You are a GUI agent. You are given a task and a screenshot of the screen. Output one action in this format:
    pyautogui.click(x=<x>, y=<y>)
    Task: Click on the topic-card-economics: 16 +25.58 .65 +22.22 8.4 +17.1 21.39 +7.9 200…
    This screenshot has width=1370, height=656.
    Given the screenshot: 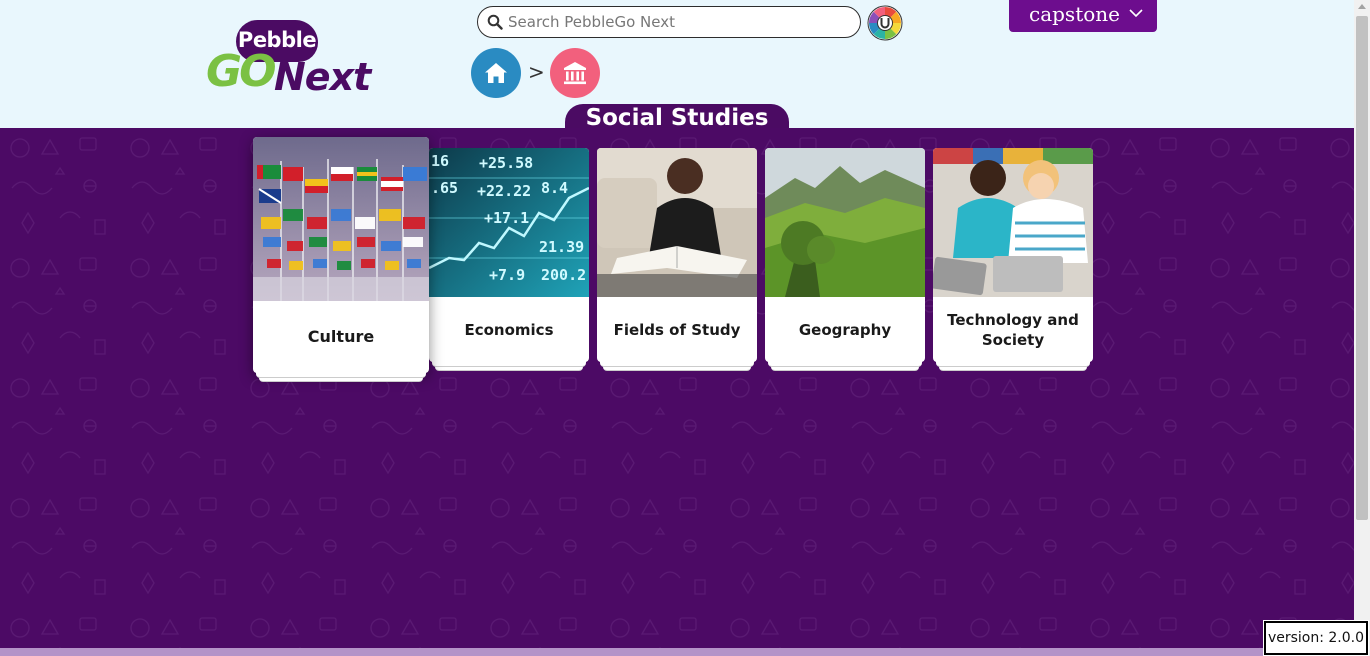 What is the action you would take?
    pyautogui.click(x=509, y=259)
    